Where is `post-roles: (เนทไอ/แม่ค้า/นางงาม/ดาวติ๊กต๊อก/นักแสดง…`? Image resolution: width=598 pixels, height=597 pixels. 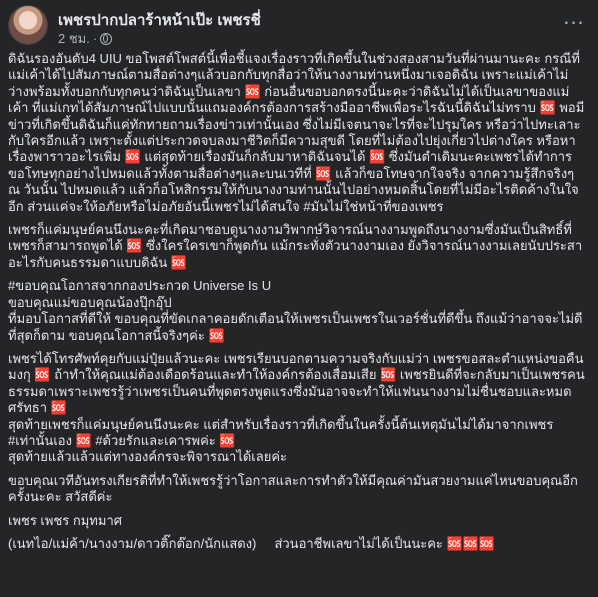 post-roles: (เนทไอ/แม่ค้า/นางงาม/ดาวติ๊กต๊อก/นักแสดง… is located at coordinates (252, 543).